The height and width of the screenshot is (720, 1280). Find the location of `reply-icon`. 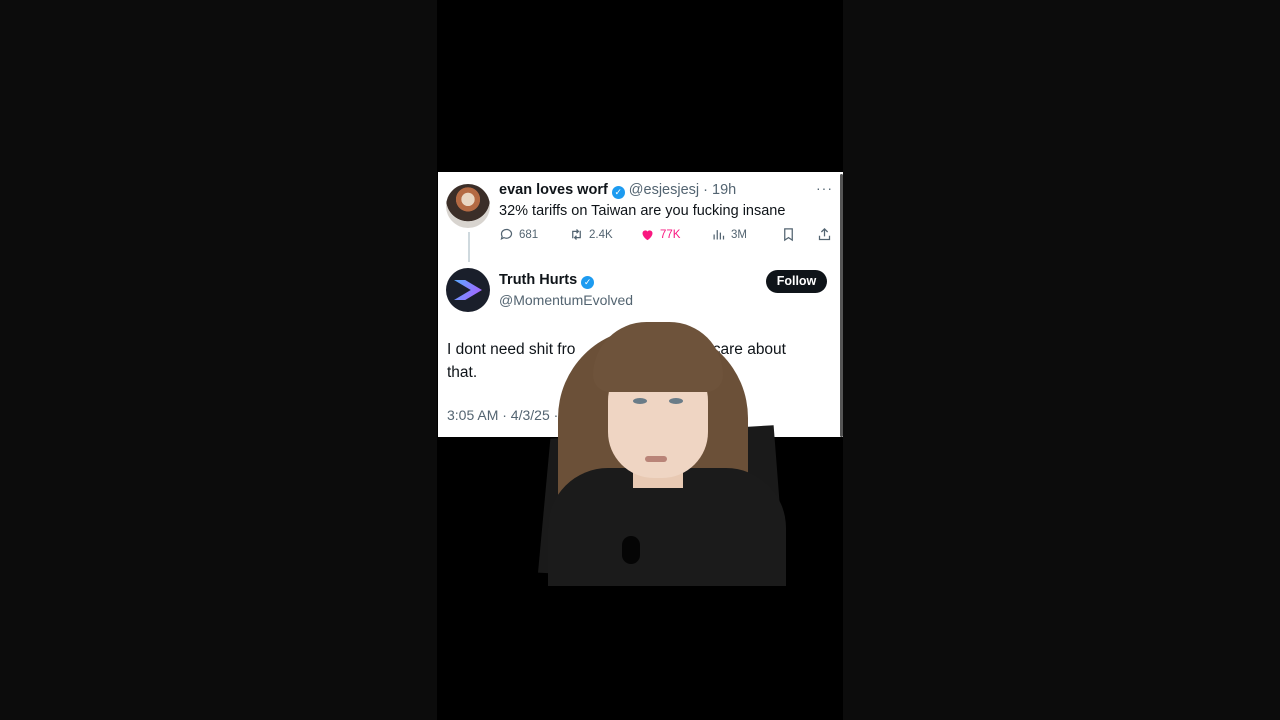

reply-icon is located at coordinates (506, 234).